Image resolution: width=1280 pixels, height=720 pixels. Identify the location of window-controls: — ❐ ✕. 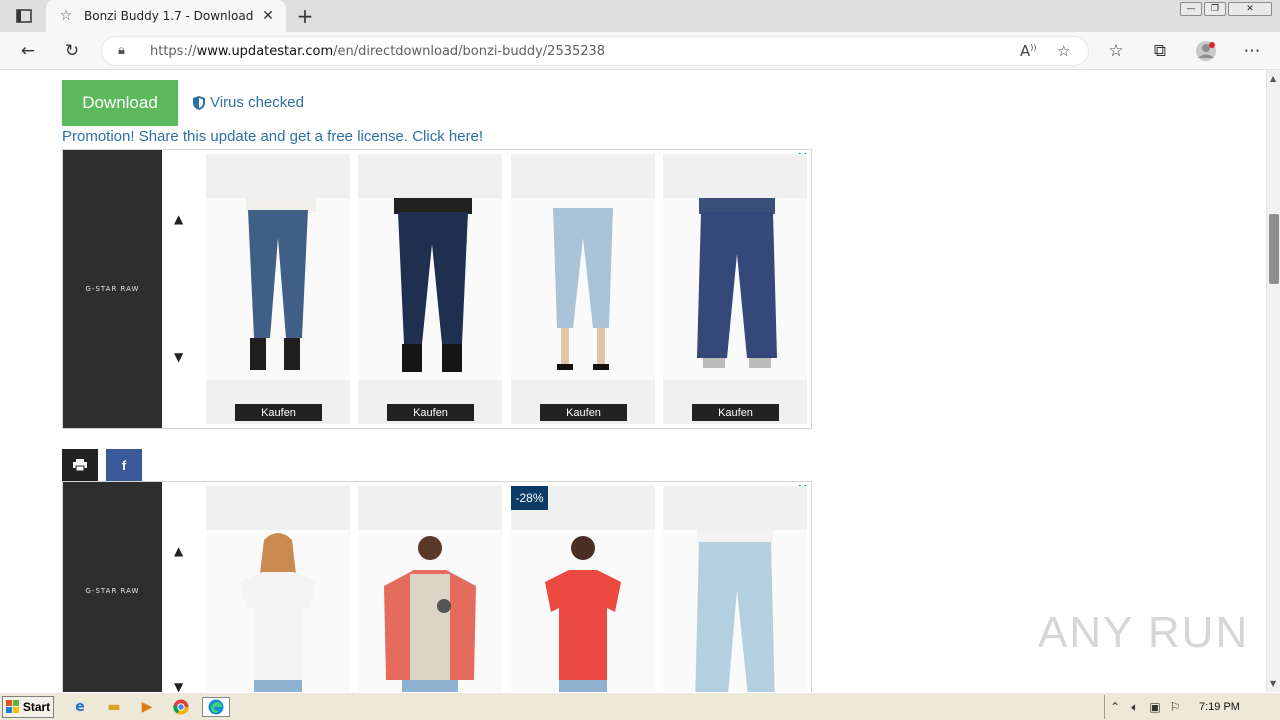
(1226, 9).